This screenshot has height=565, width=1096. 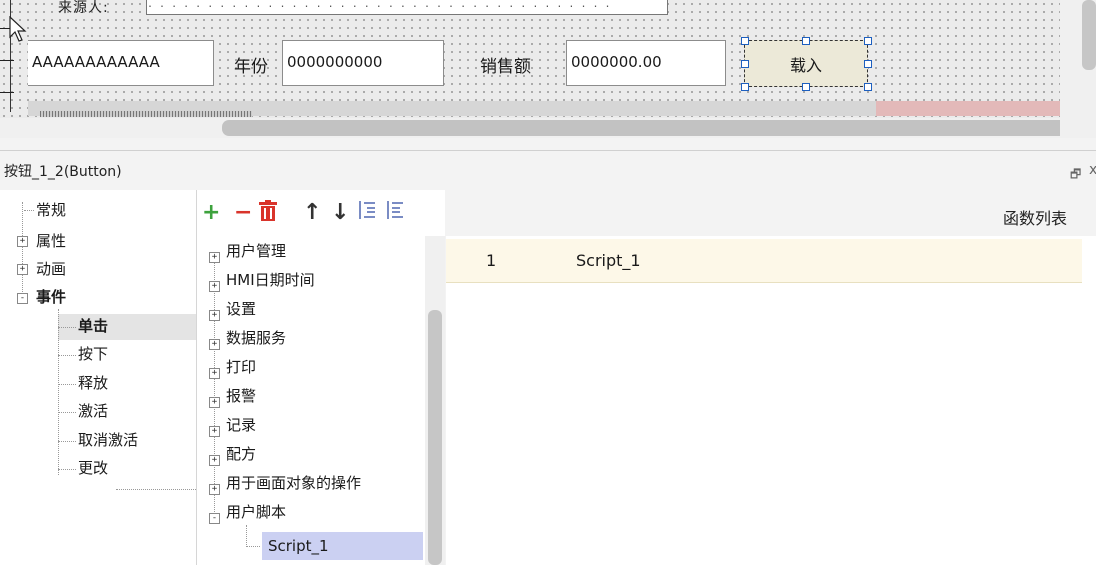 I want to click on year-label: 年份, so click(x=251, y=67).